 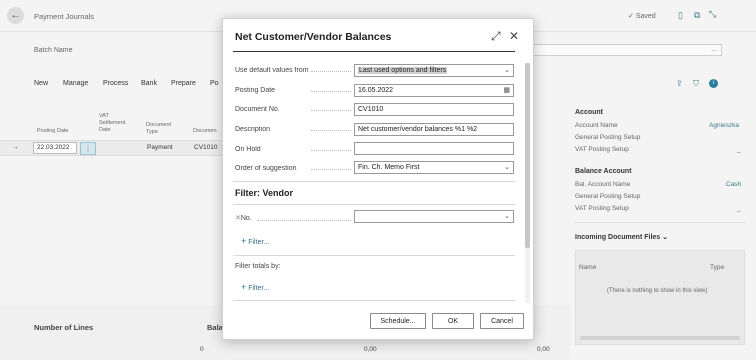 I want to click on posting-date-cell: 22.03.2022, so click(x=53, y=147).